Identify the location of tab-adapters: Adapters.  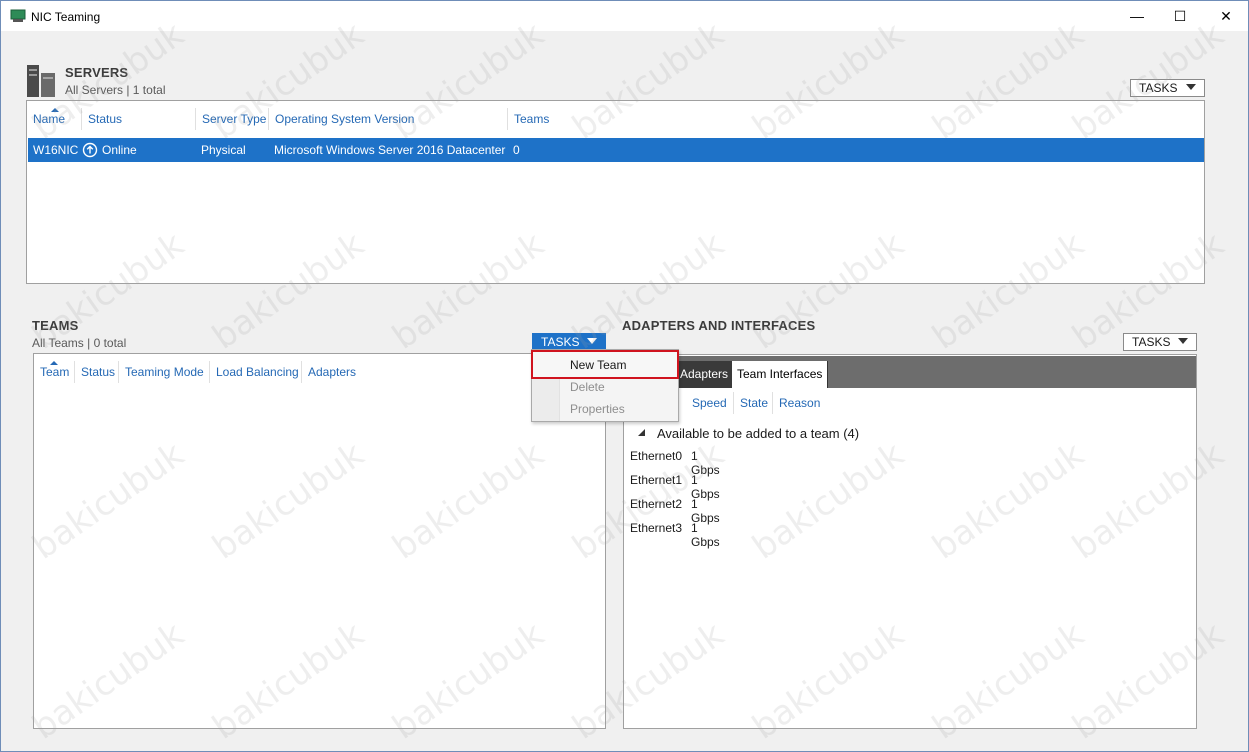
(704, 374).